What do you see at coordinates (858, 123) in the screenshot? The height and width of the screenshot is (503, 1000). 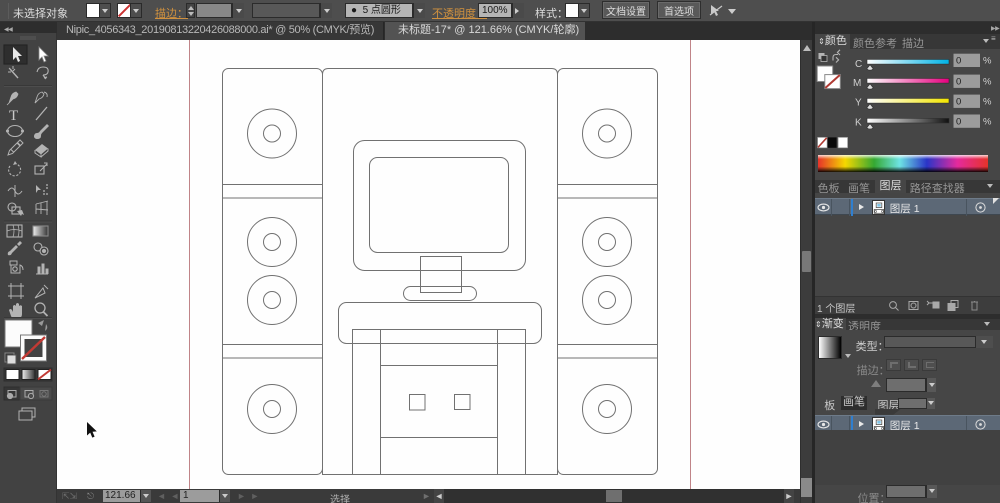 I see `svg-text: K` at bounding box center [858, 123].